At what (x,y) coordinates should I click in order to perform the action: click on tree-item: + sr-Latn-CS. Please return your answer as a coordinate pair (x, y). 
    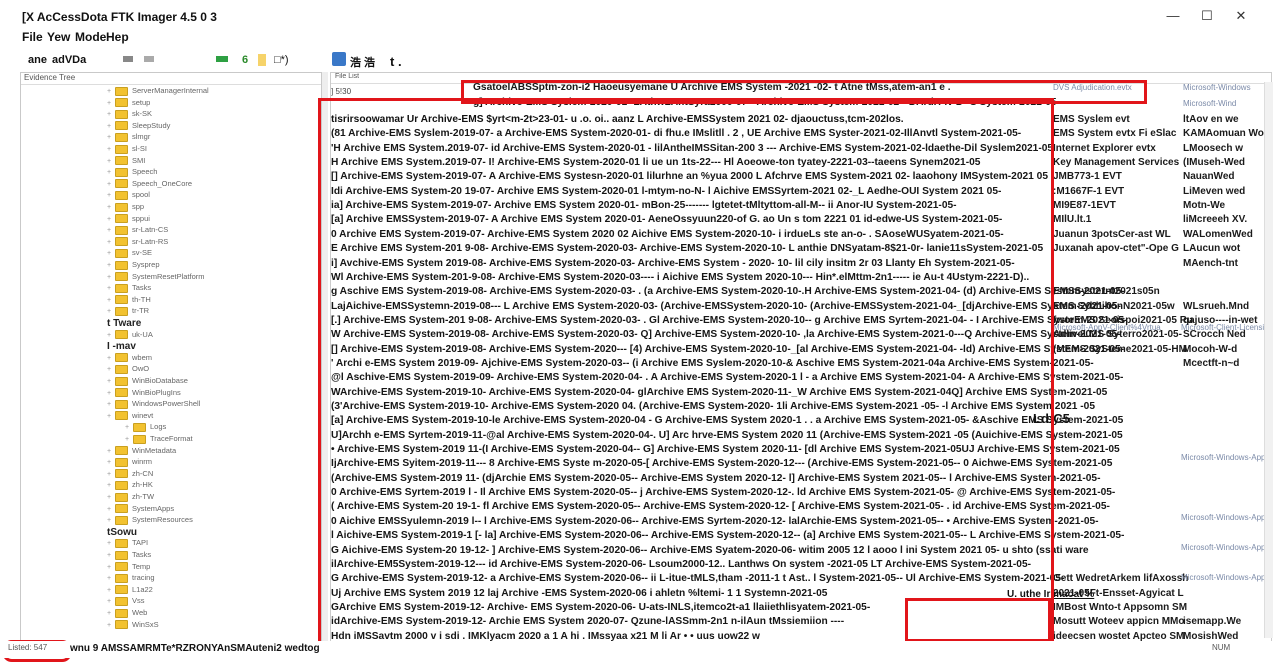
    Looking at the image, I should click on (137, 230).